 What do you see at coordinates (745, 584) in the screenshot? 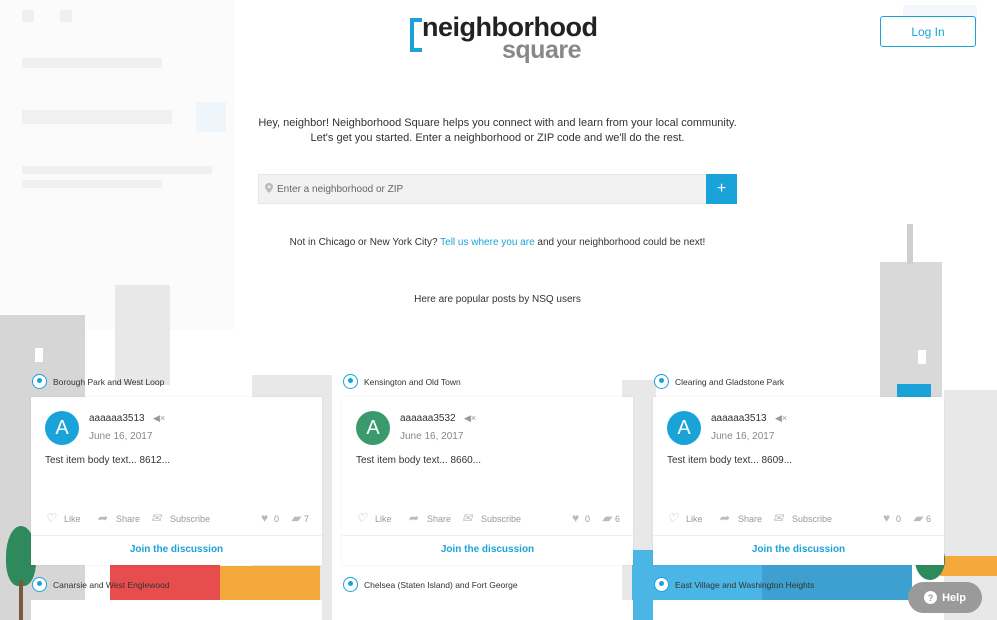
I see `post-location-label: East Village and Washington Heights` at bounding box center [745, 584].